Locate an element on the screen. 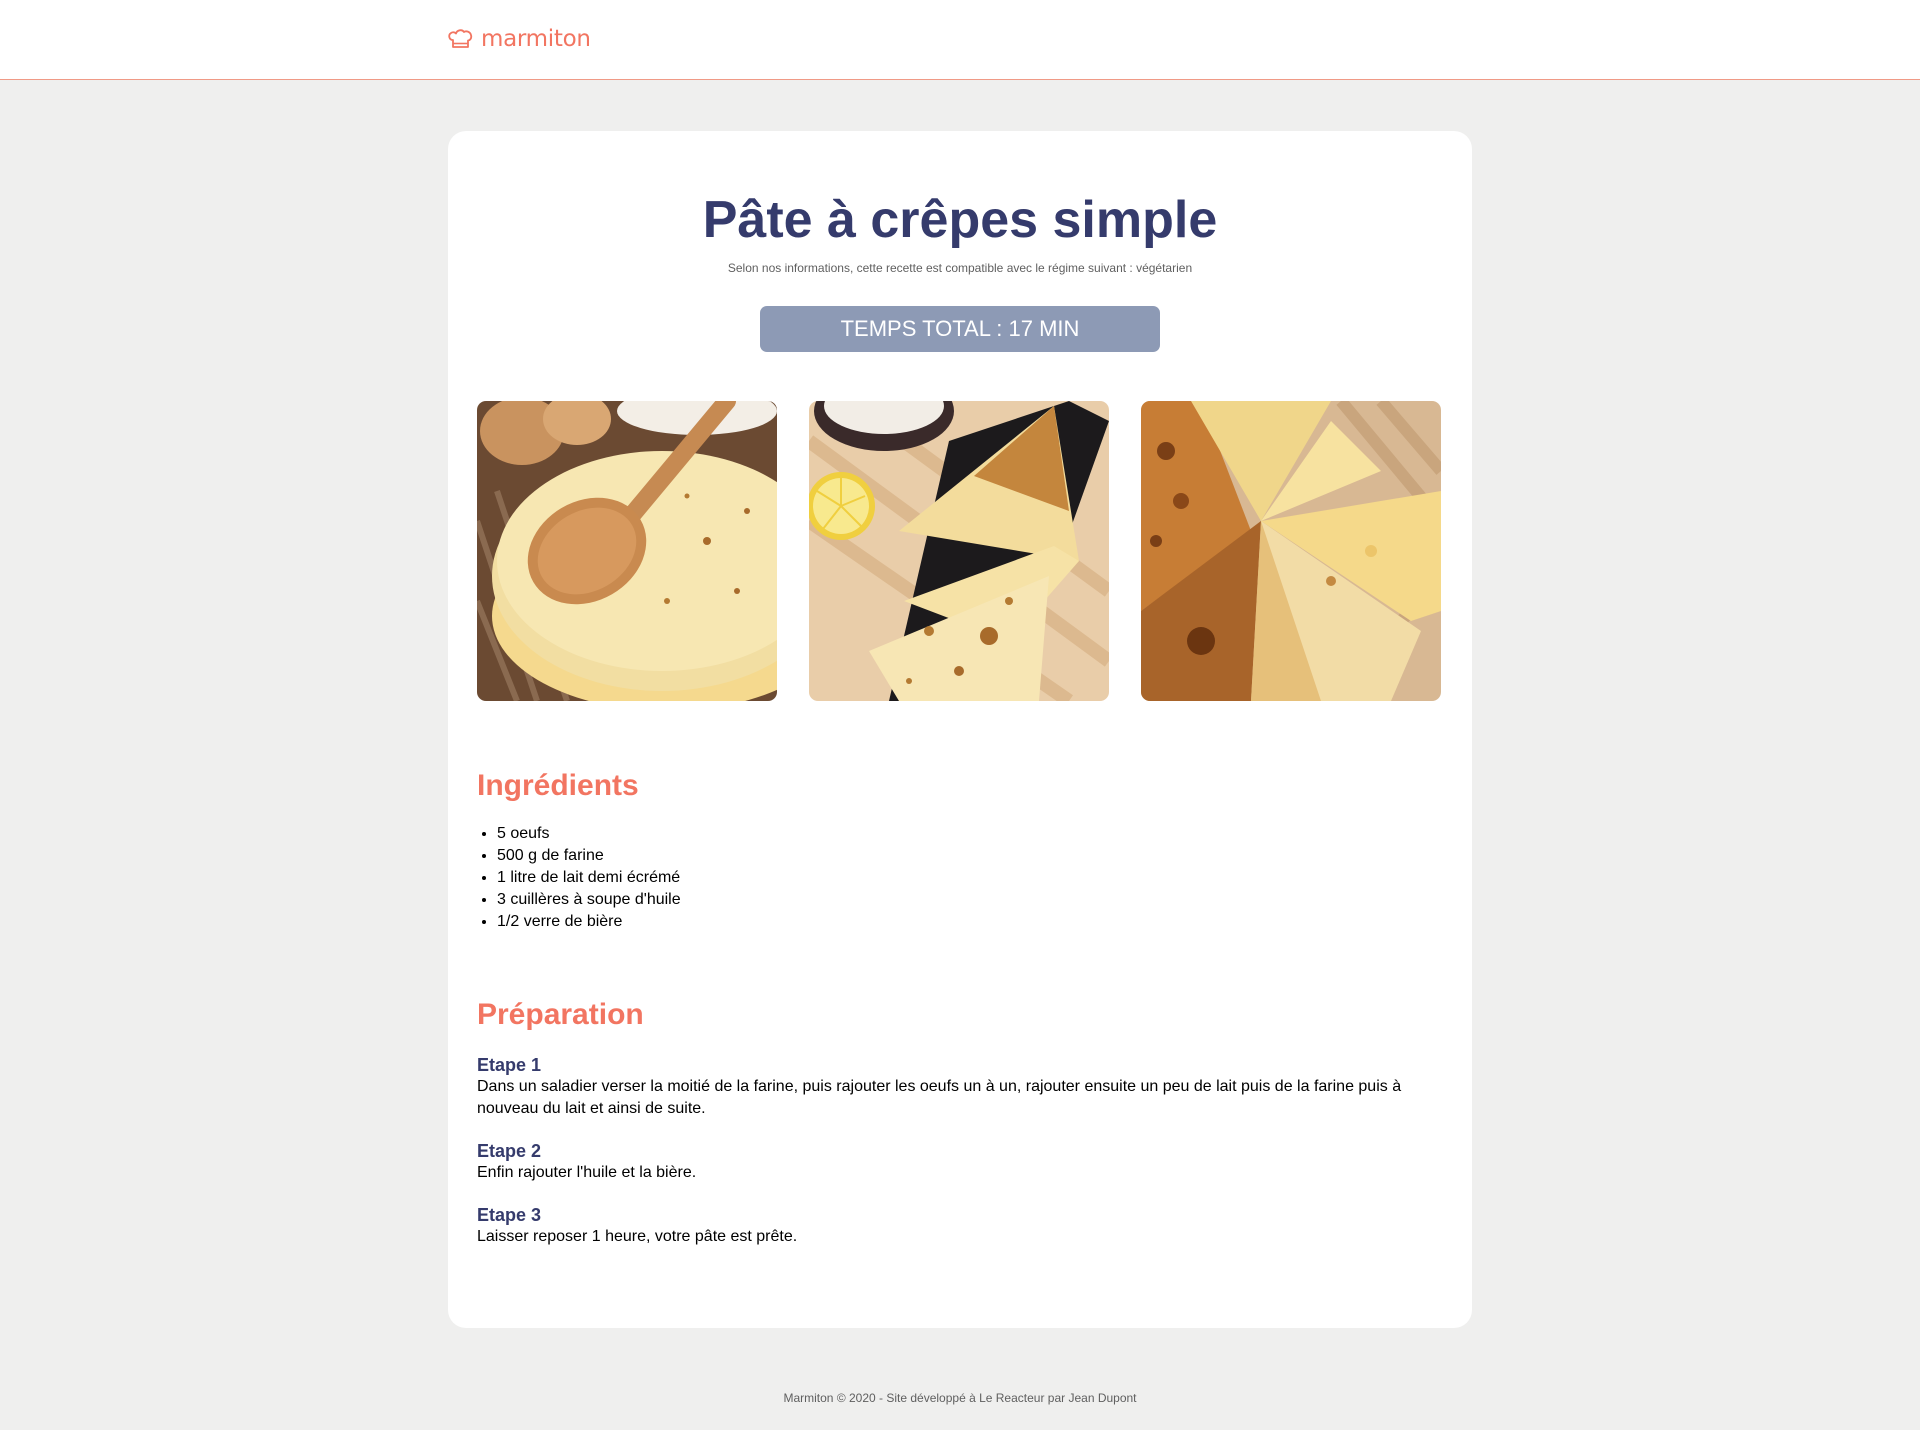 The width and height of the screenshot is (1920, 1430). recipe-title: Pâte à crêpes simple is located at coordinates (960, 220).